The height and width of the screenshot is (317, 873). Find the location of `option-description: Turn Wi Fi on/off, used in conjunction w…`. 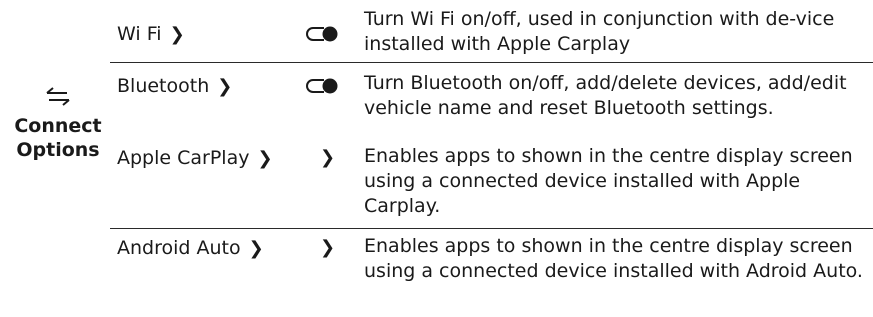

option-description: Turn Wi Fi on/off, used in conjunction w… is located at coordinates (599, 31).